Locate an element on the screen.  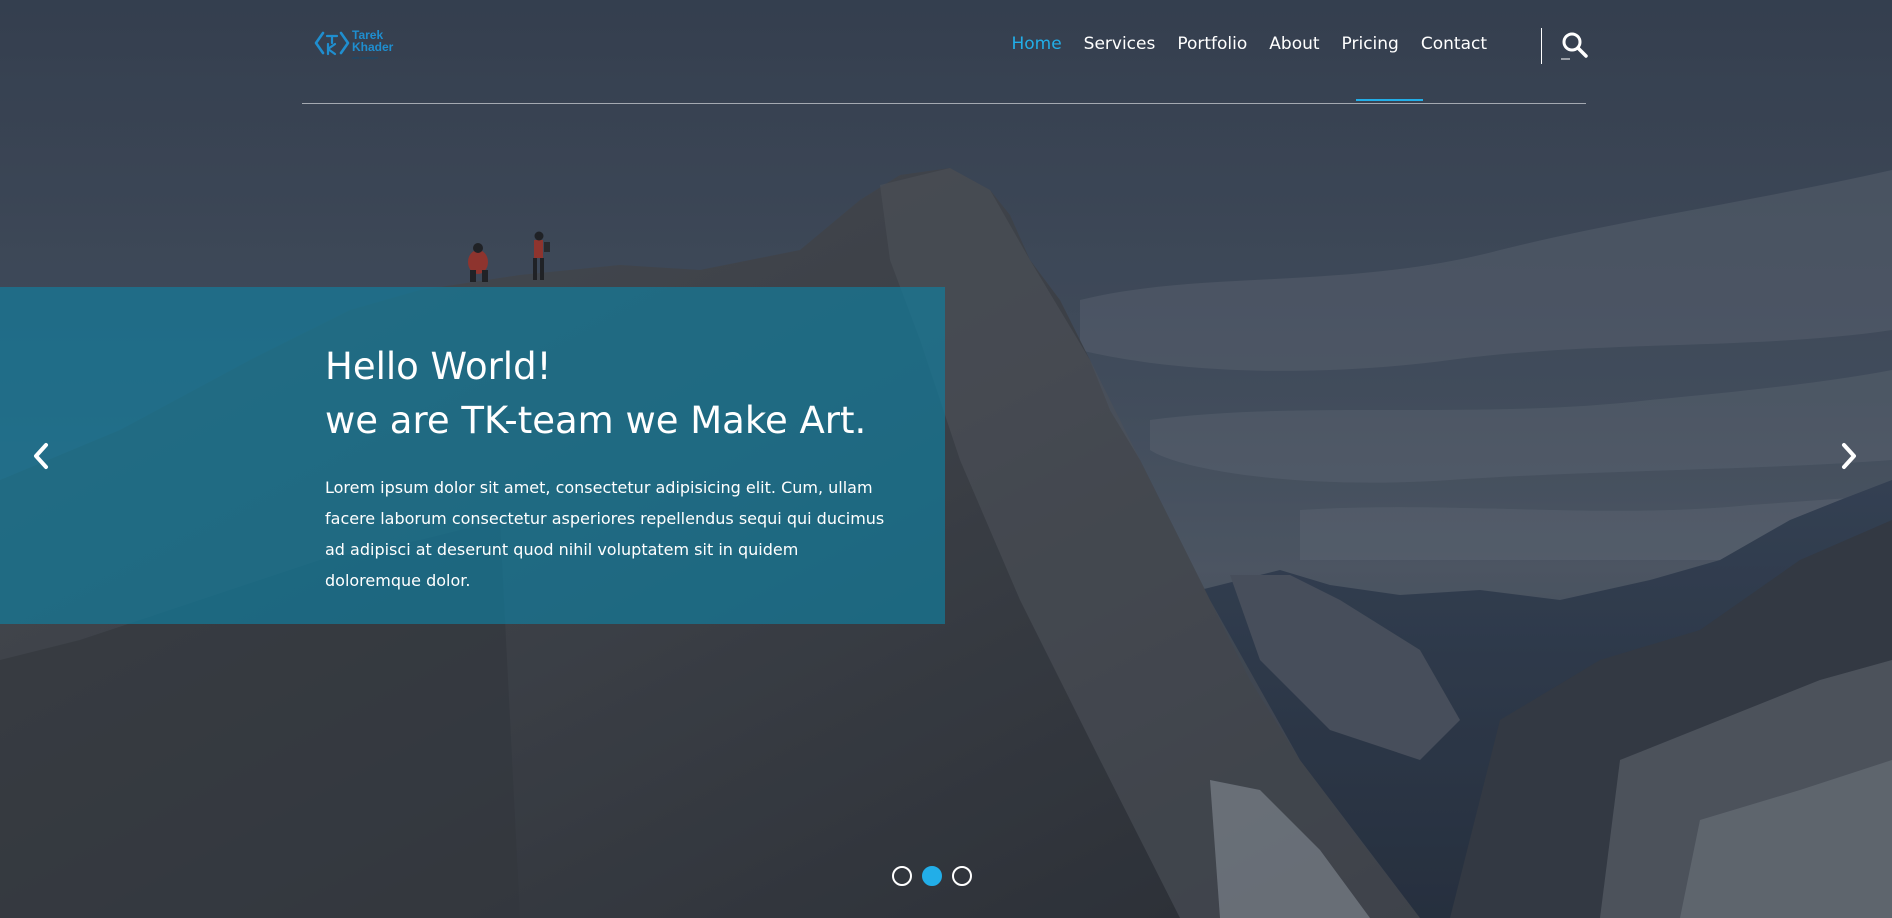
hero-title-line2: we are TK-team we Make Art. is located at coordinates (596, 420).